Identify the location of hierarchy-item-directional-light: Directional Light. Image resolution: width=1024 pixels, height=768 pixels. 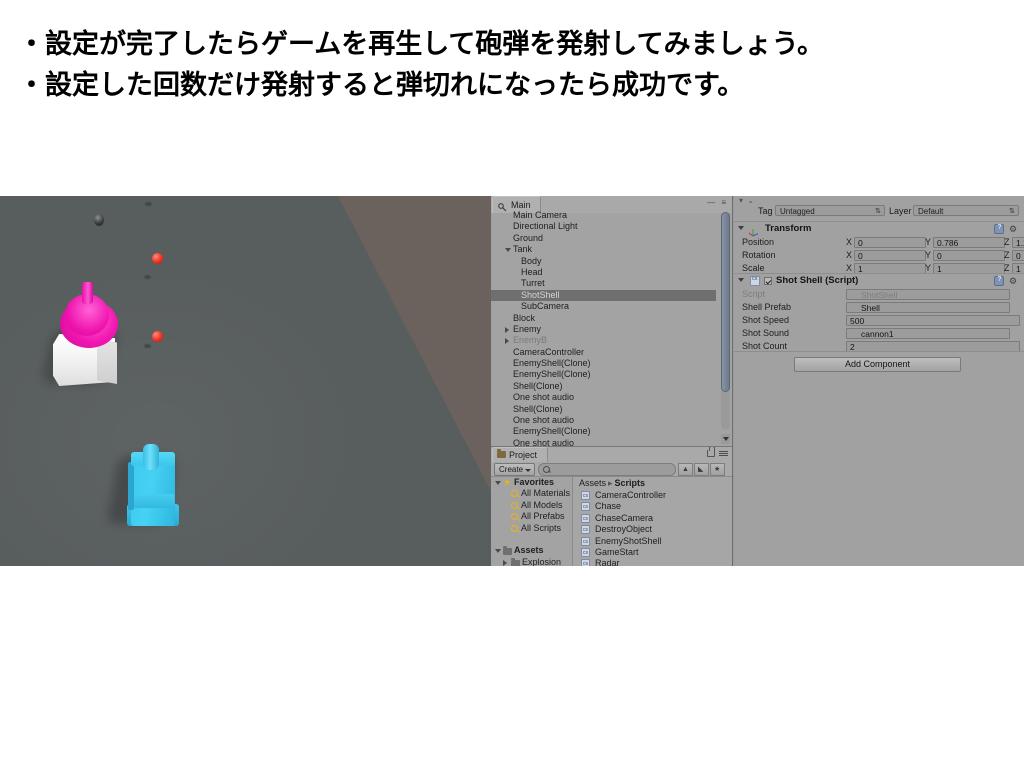
(603, 226).